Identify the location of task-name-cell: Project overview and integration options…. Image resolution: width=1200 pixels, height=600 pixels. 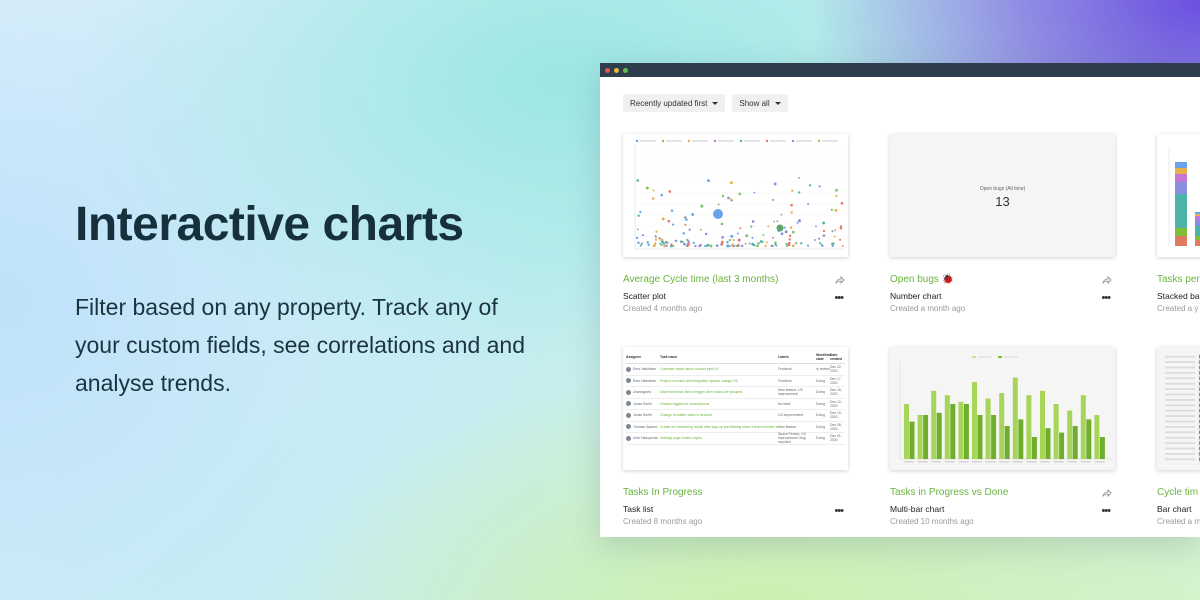
(719, 381).